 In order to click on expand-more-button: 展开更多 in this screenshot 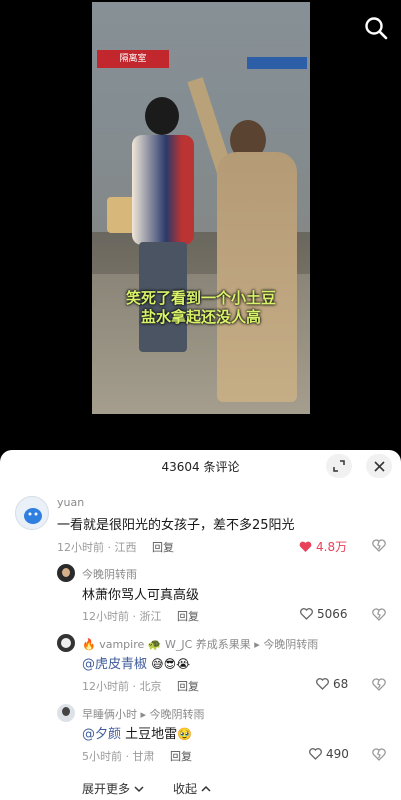, I will do `click(113, 788)`.